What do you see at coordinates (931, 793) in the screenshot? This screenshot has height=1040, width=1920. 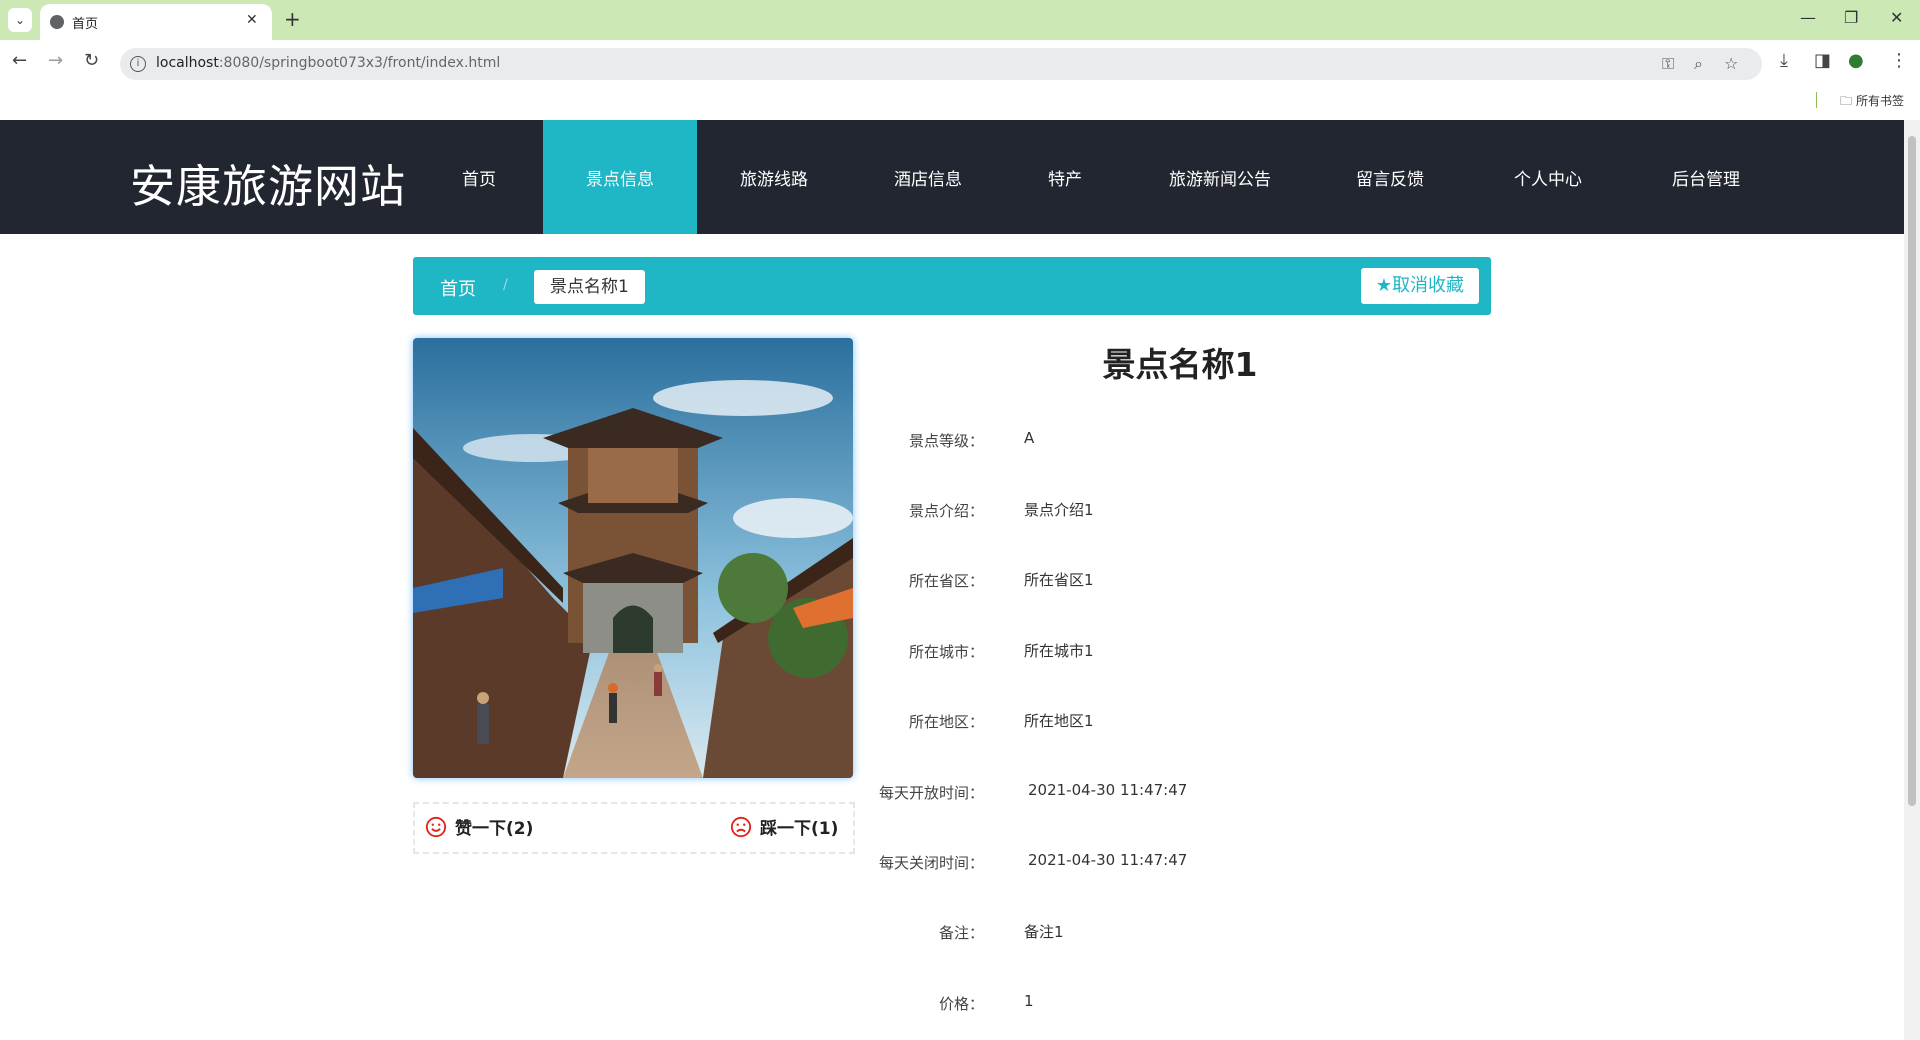 I see `field-label: 每天开放时间：` at bounding box center [931, 793].